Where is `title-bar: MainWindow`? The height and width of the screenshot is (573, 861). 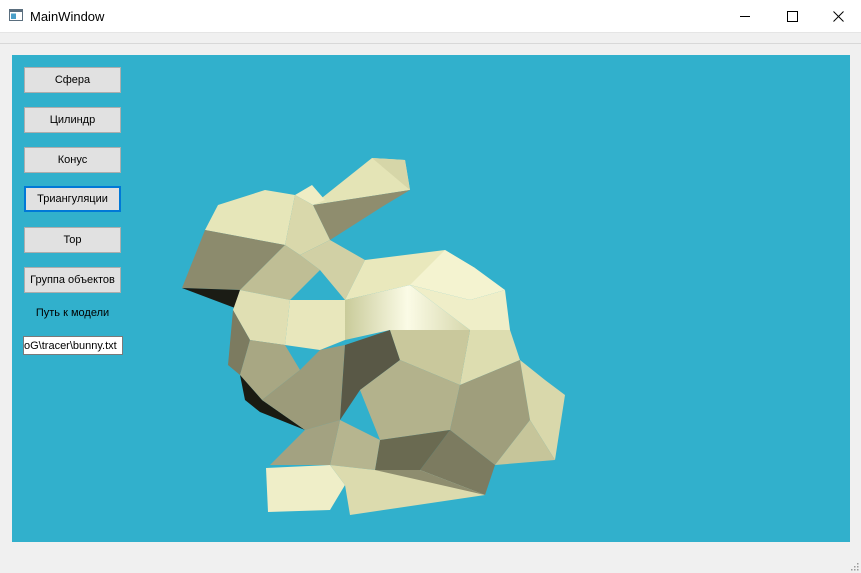
title-bar: MainWindow is located at coordinates (430, 16).